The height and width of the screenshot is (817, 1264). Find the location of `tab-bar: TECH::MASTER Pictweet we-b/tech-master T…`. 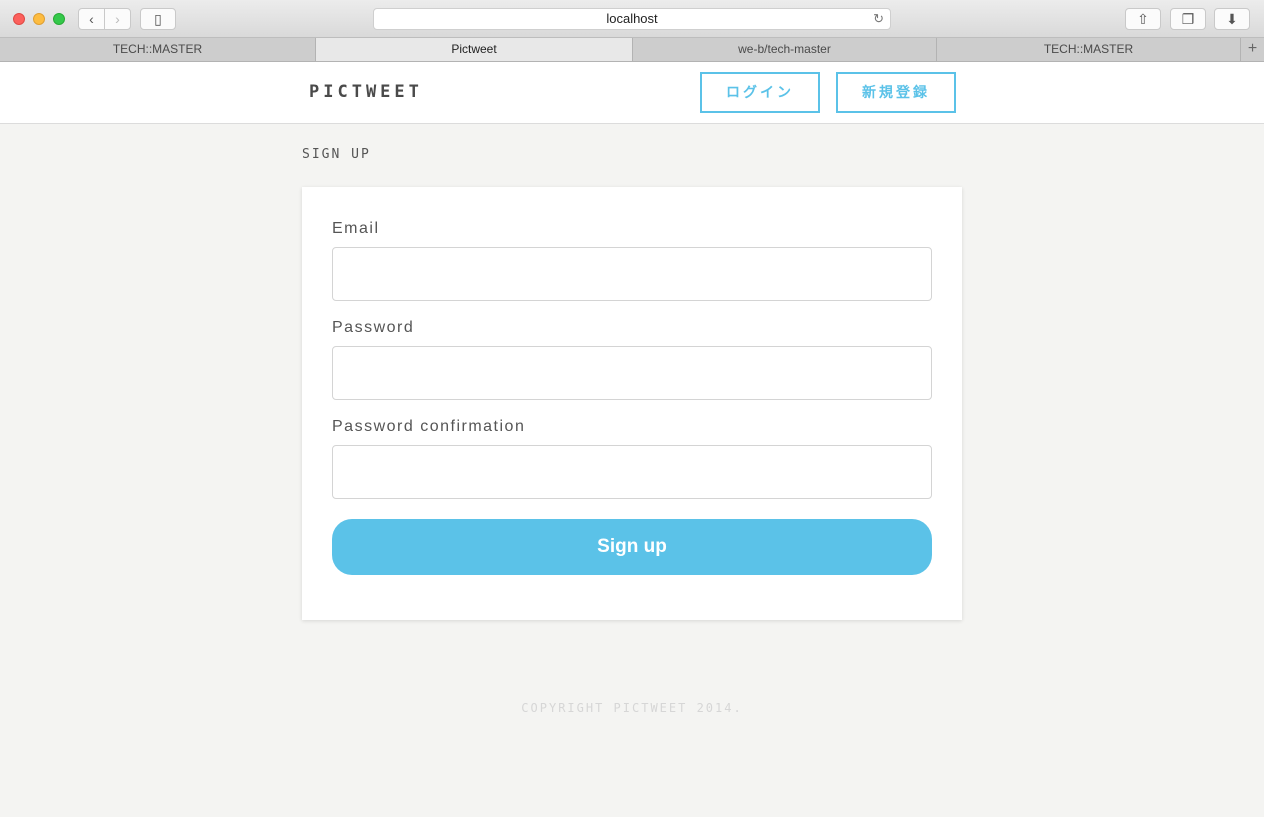

tab-bar: TECH::MASTER Pictweet we-b/tech-master T… is located at coordinates (632, 50).